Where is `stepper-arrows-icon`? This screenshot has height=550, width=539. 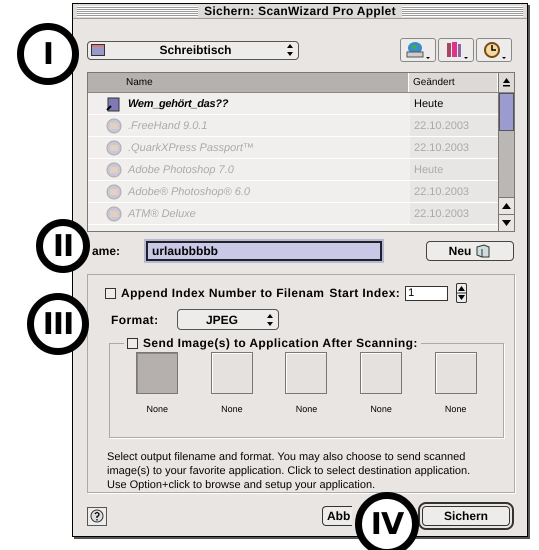 stepper-arrows-icon is located at coordinates (461, 293).